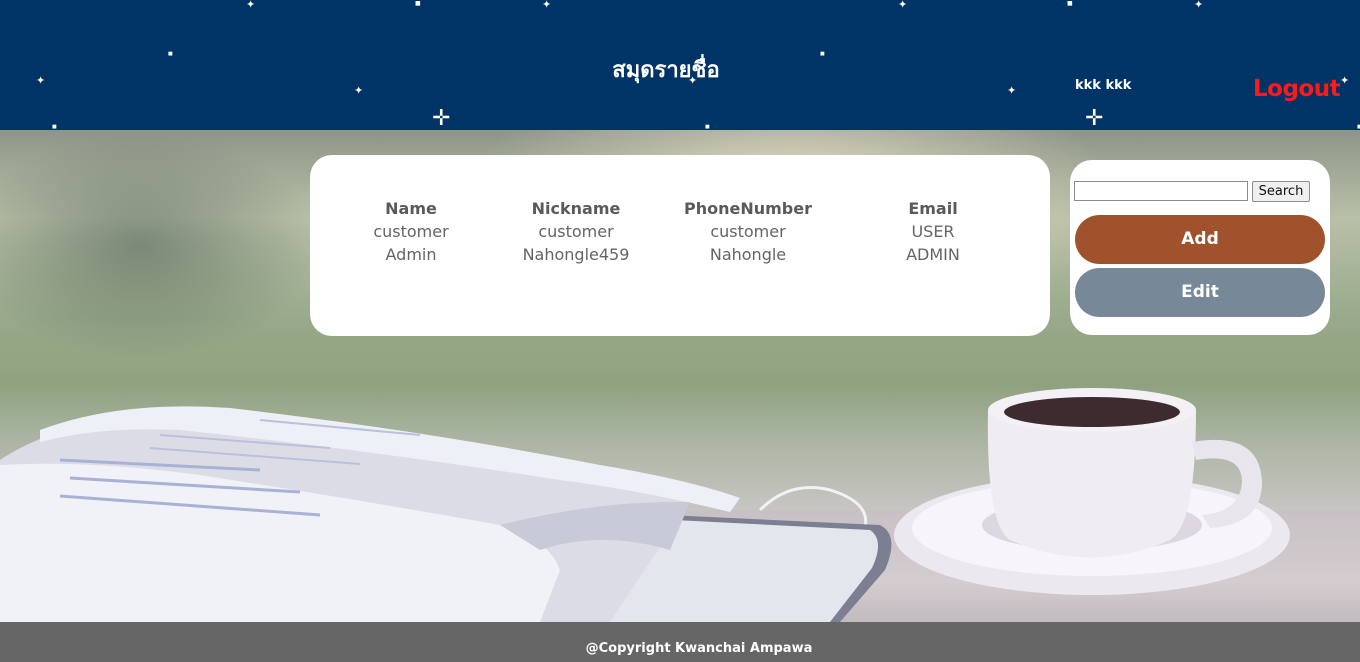 This screenshot has width=1360, height=662. What do you see at coordinates (1200, 292) in the screenshot?
I see `edit-button: Edit` at bounding box center [1200, 292].